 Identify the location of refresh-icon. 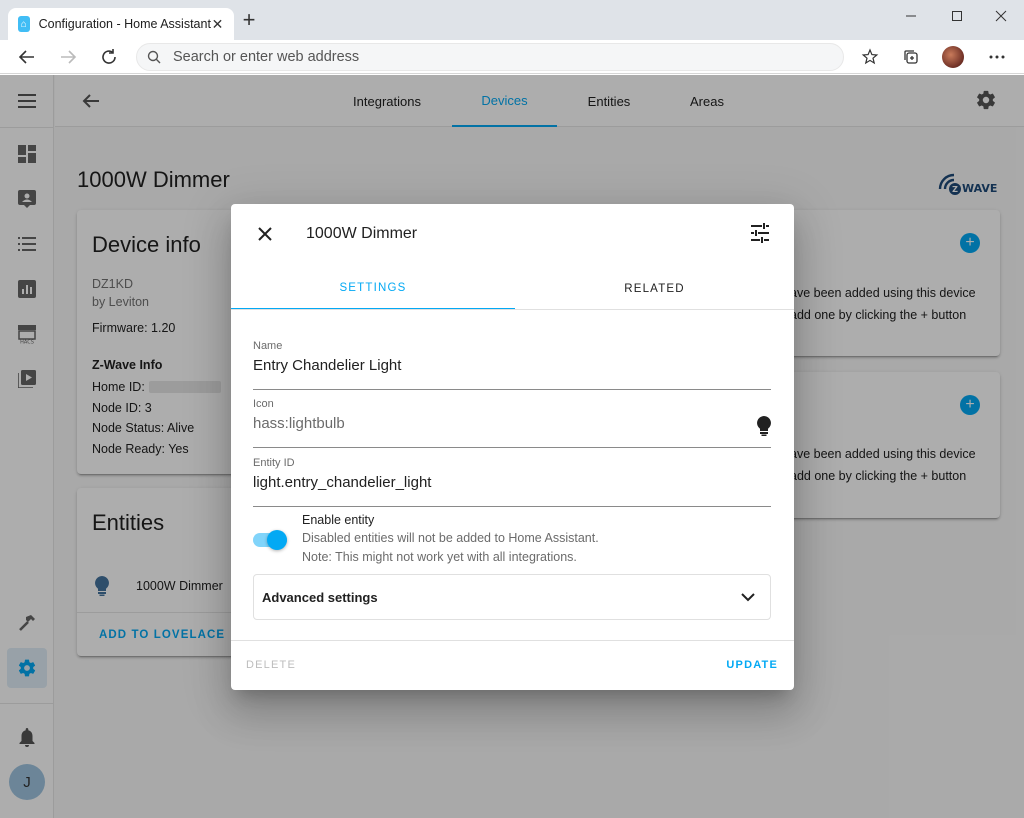
(109, 57).